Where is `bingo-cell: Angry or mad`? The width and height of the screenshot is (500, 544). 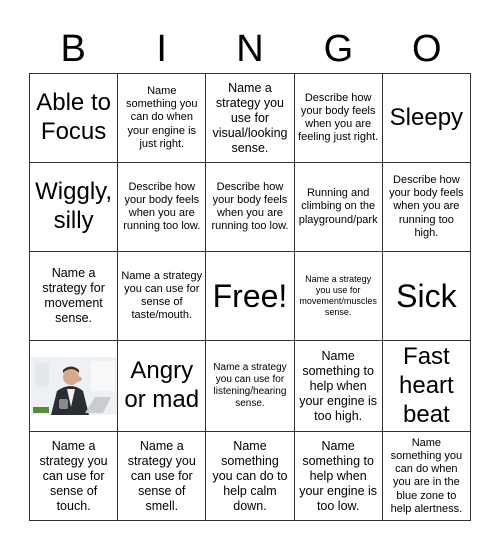 bingo-cell: Angry or mad is located at coordinates (162, 386).